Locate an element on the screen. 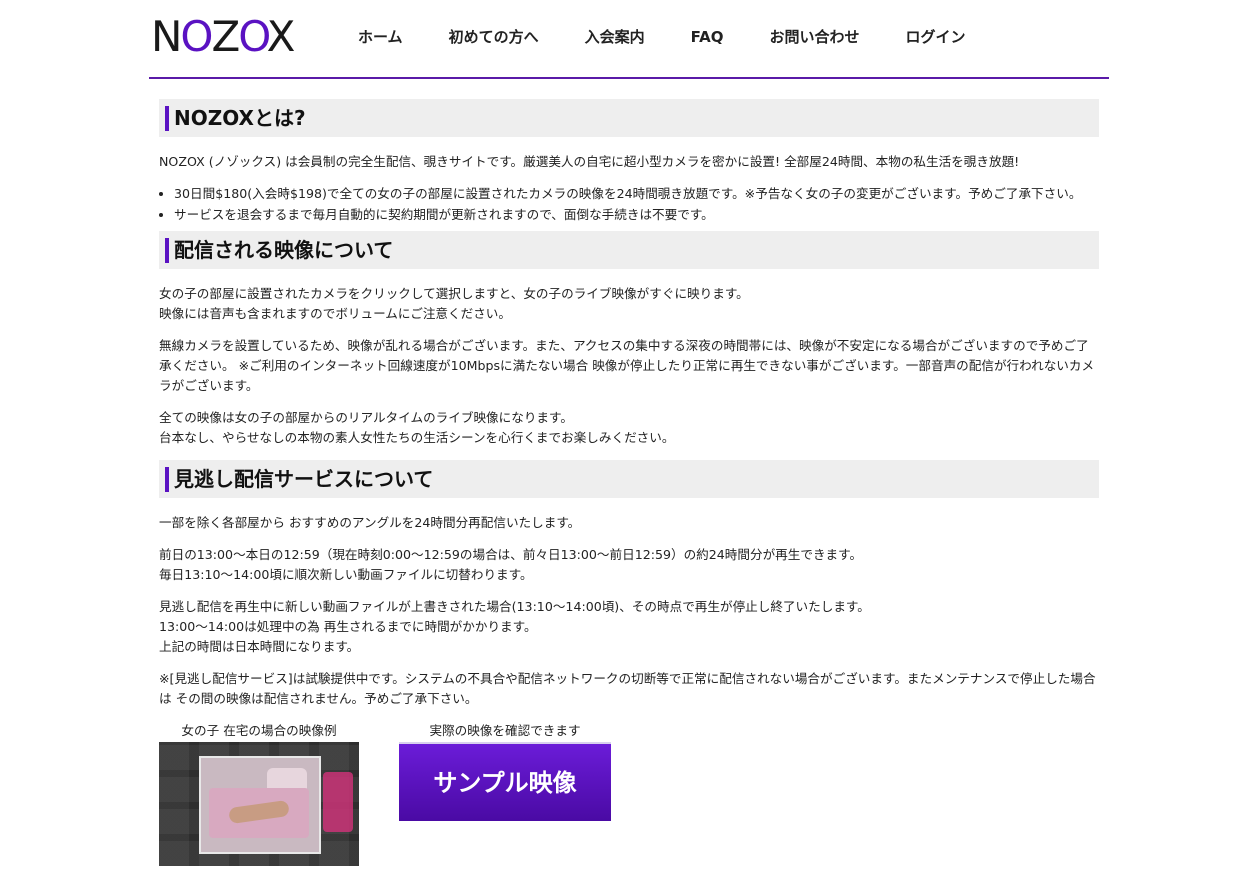 This screenshot has height=889, width=1257. section-about-heading: NOZOXとは? is located at coordinates (629, 118).